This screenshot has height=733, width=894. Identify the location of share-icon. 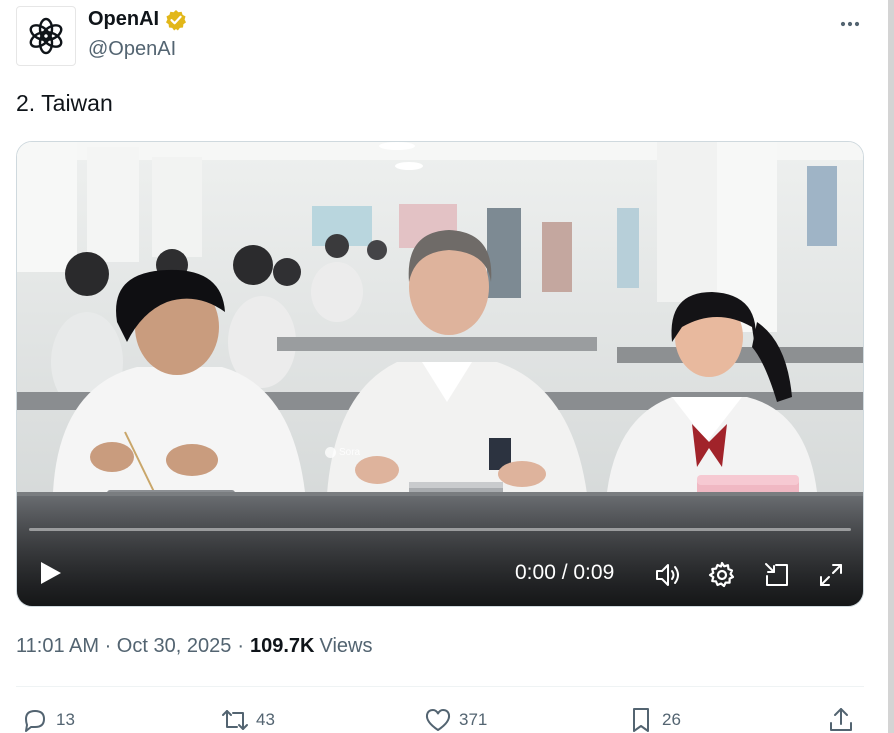
(841, 719).